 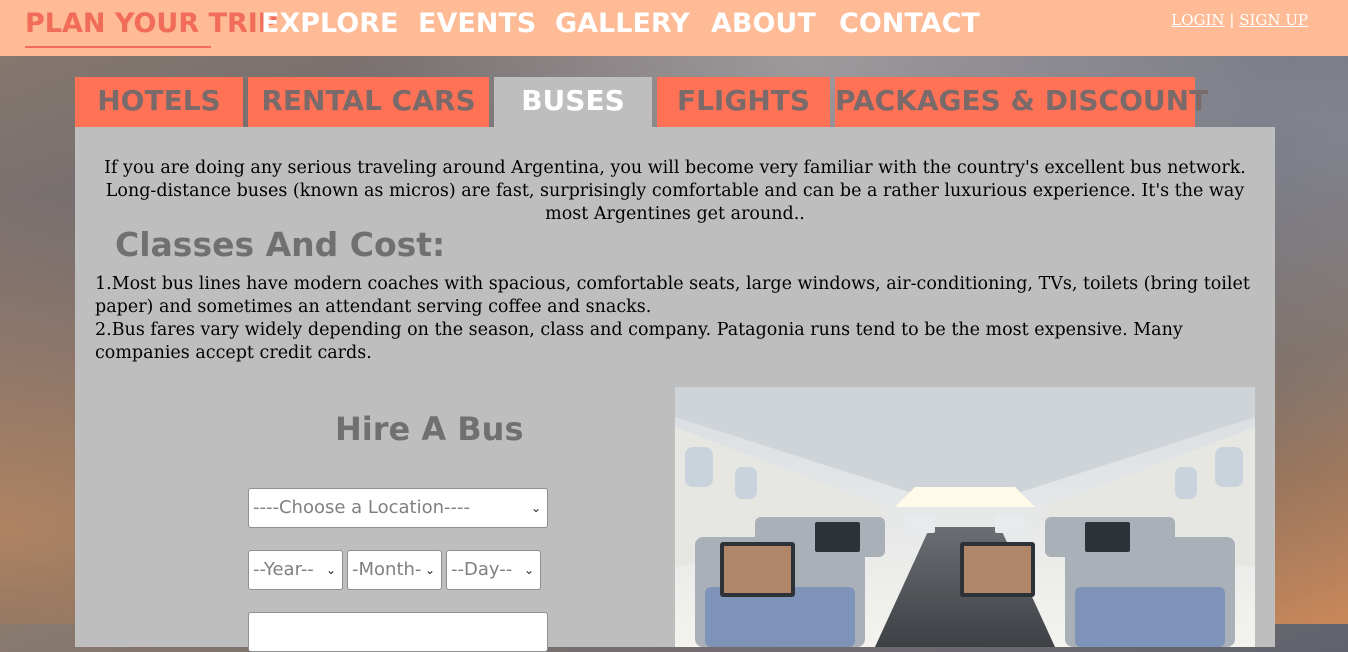 What do you see at coordinates (622, 23) in the screenshot?
I see `nav-gallery-link: GALLERY` at bounding box center [622, 23].